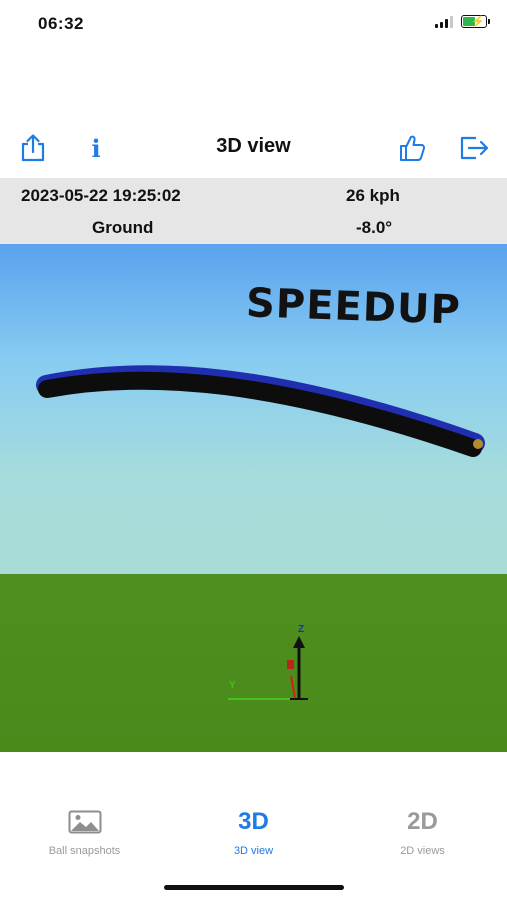 This screenshot has height=900, width=507. I want to click on status-time: 06:32, so click(61, 23).